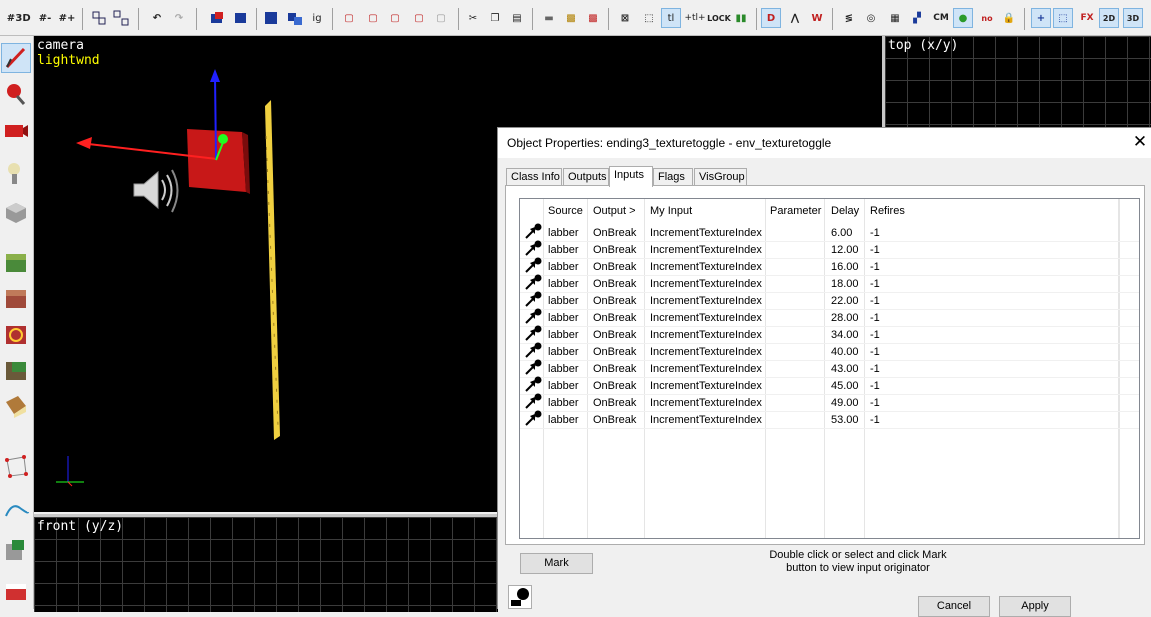 Image resolution: width=1151 pixels, height=617 pixels. What do you see at coordinates (349, 18) in the screenshot?
I see `texture-lock-icon: ▢` at bounding box center [349, 18].